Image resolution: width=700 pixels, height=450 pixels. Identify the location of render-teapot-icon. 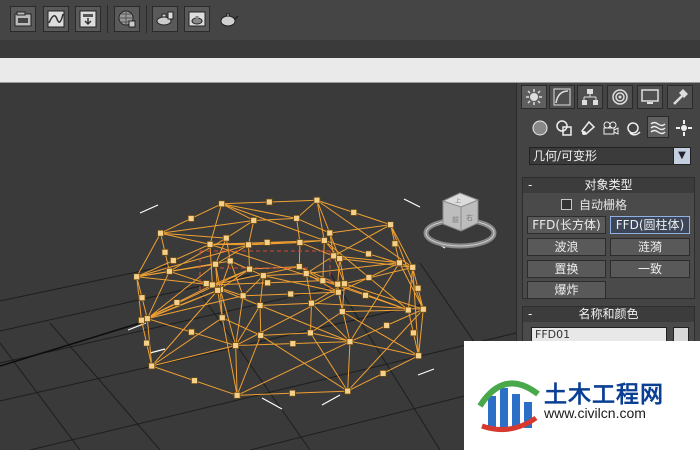
(229, 19).